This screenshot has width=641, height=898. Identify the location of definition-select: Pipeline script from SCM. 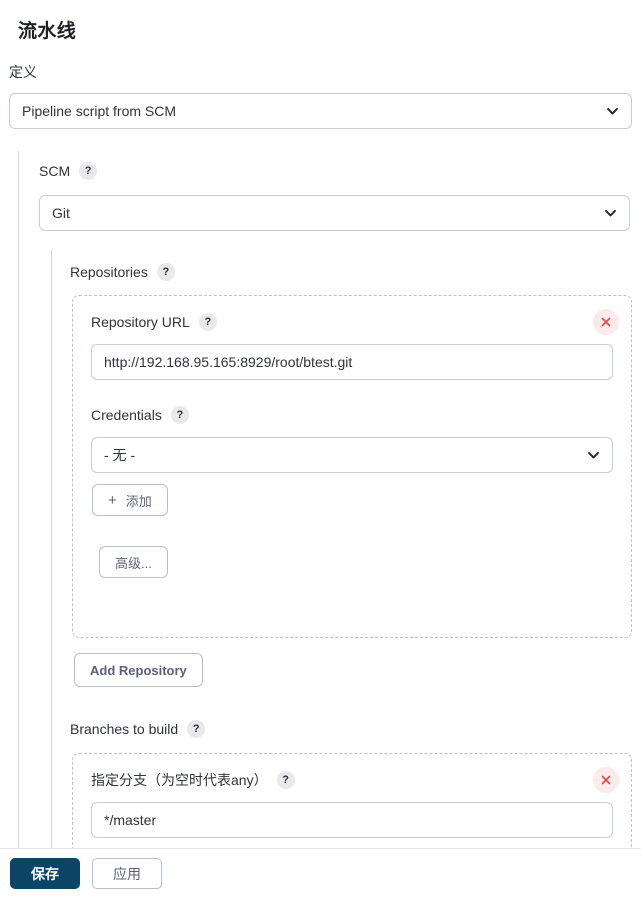
(320, 111).